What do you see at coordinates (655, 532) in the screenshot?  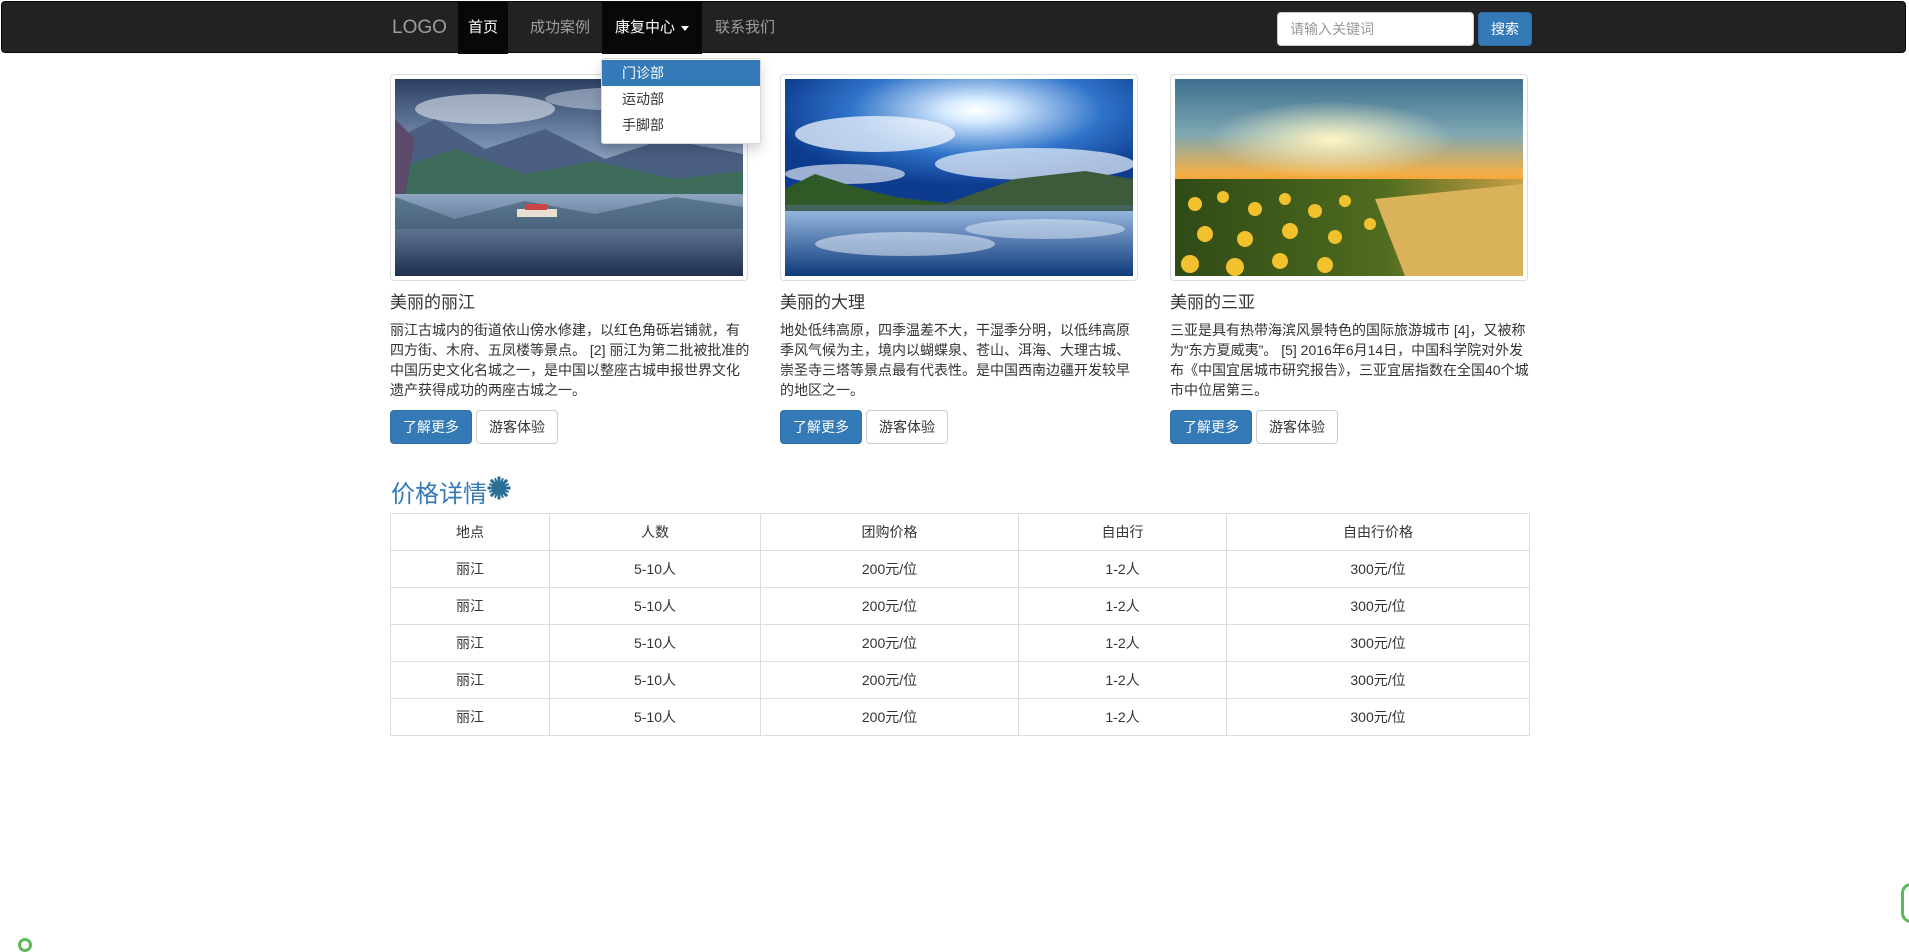 I see `column-header-people: 人数` at bounding box center [655, 532].